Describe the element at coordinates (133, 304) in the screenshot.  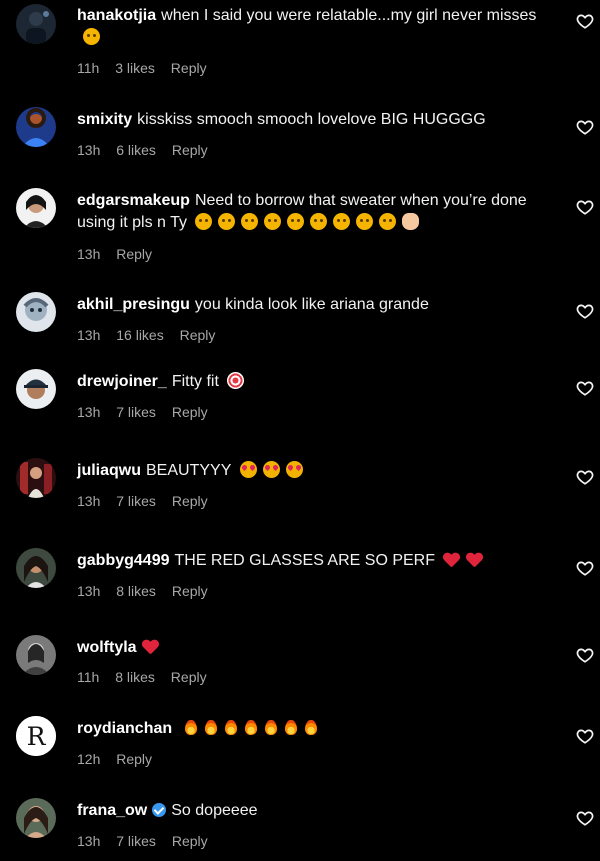
I see `comment-username: akhil_presingu` at that location.